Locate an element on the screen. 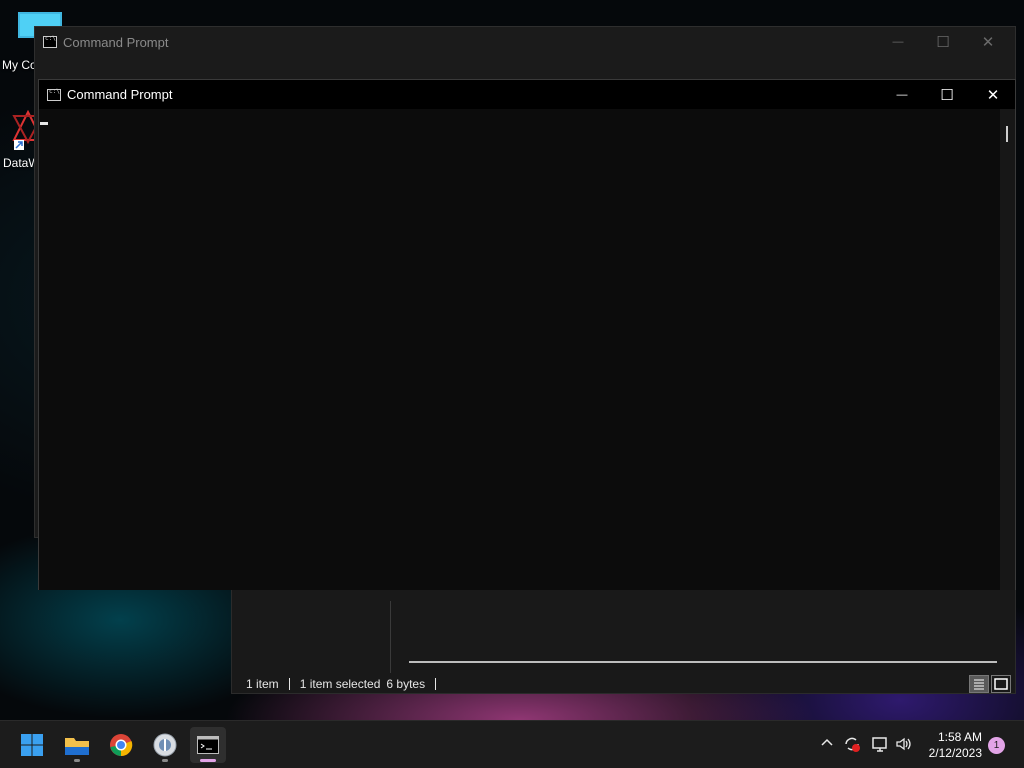 Image resolution: width=1024 pixels, height=768 pixels. details-view-icon is located at coordinates (979, 684).